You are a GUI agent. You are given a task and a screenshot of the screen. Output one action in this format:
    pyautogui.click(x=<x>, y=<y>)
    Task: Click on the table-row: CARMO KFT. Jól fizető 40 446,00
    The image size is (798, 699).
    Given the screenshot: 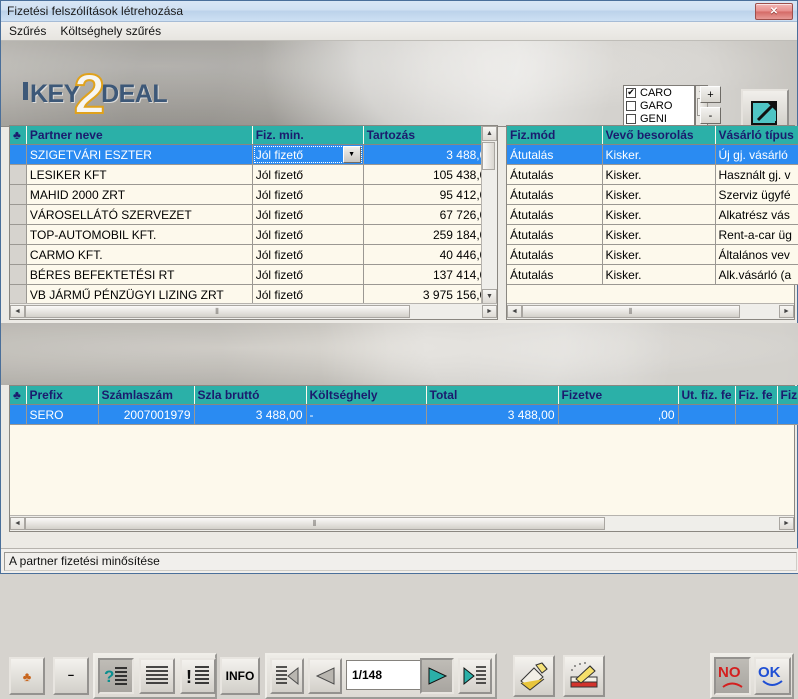 What is the action you would take?
    pyautogui.click(x=254, y=254)
    